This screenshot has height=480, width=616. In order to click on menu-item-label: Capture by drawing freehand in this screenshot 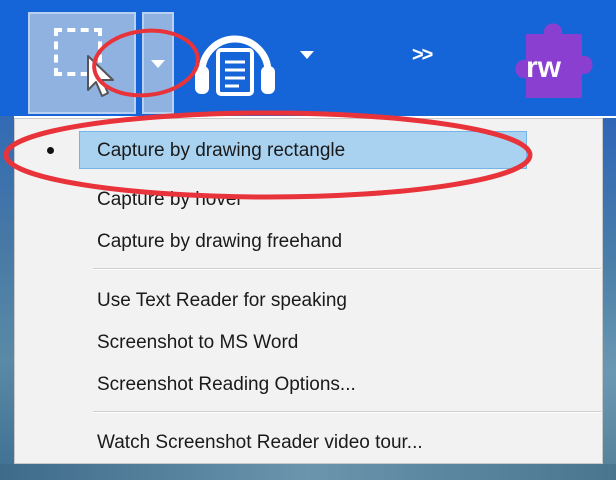, I will do `click(220, 241)`.